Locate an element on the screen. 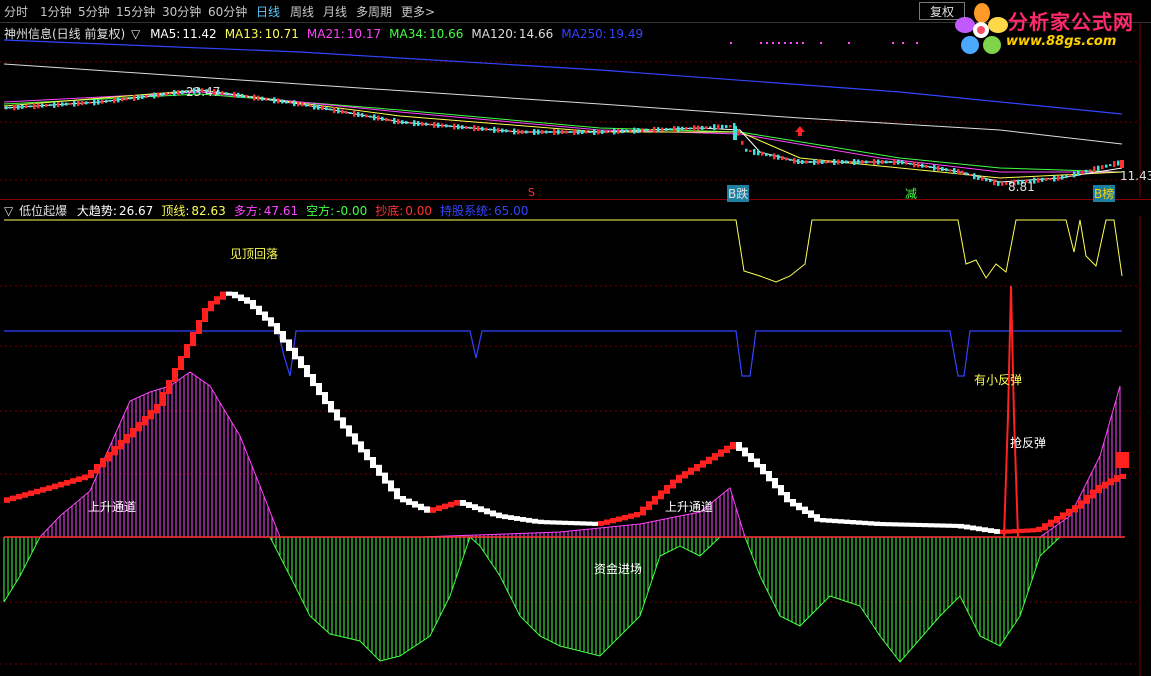 This screenshot has width=1151, height=676. tab-60min: 60分钟 is located at coordinates (227, 11).